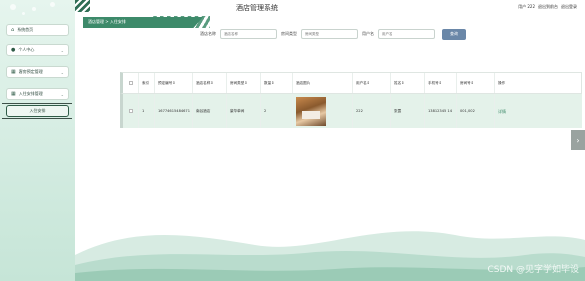 The image size is (585, 281). I want to click on room-type-input, so click(329, 34).